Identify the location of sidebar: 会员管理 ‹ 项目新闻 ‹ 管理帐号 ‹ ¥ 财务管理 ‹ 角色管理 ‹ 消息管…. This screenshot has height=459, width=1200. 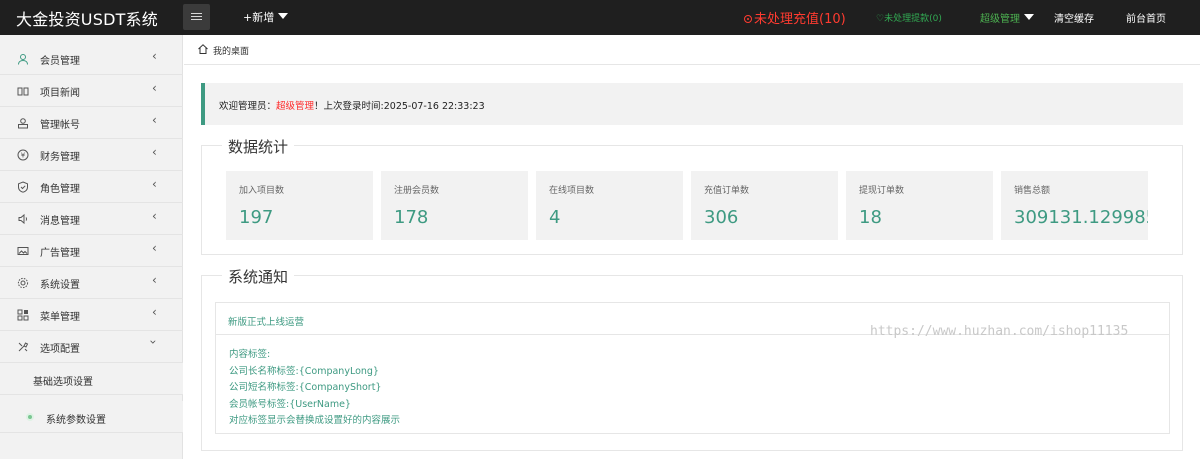
(91, 247).